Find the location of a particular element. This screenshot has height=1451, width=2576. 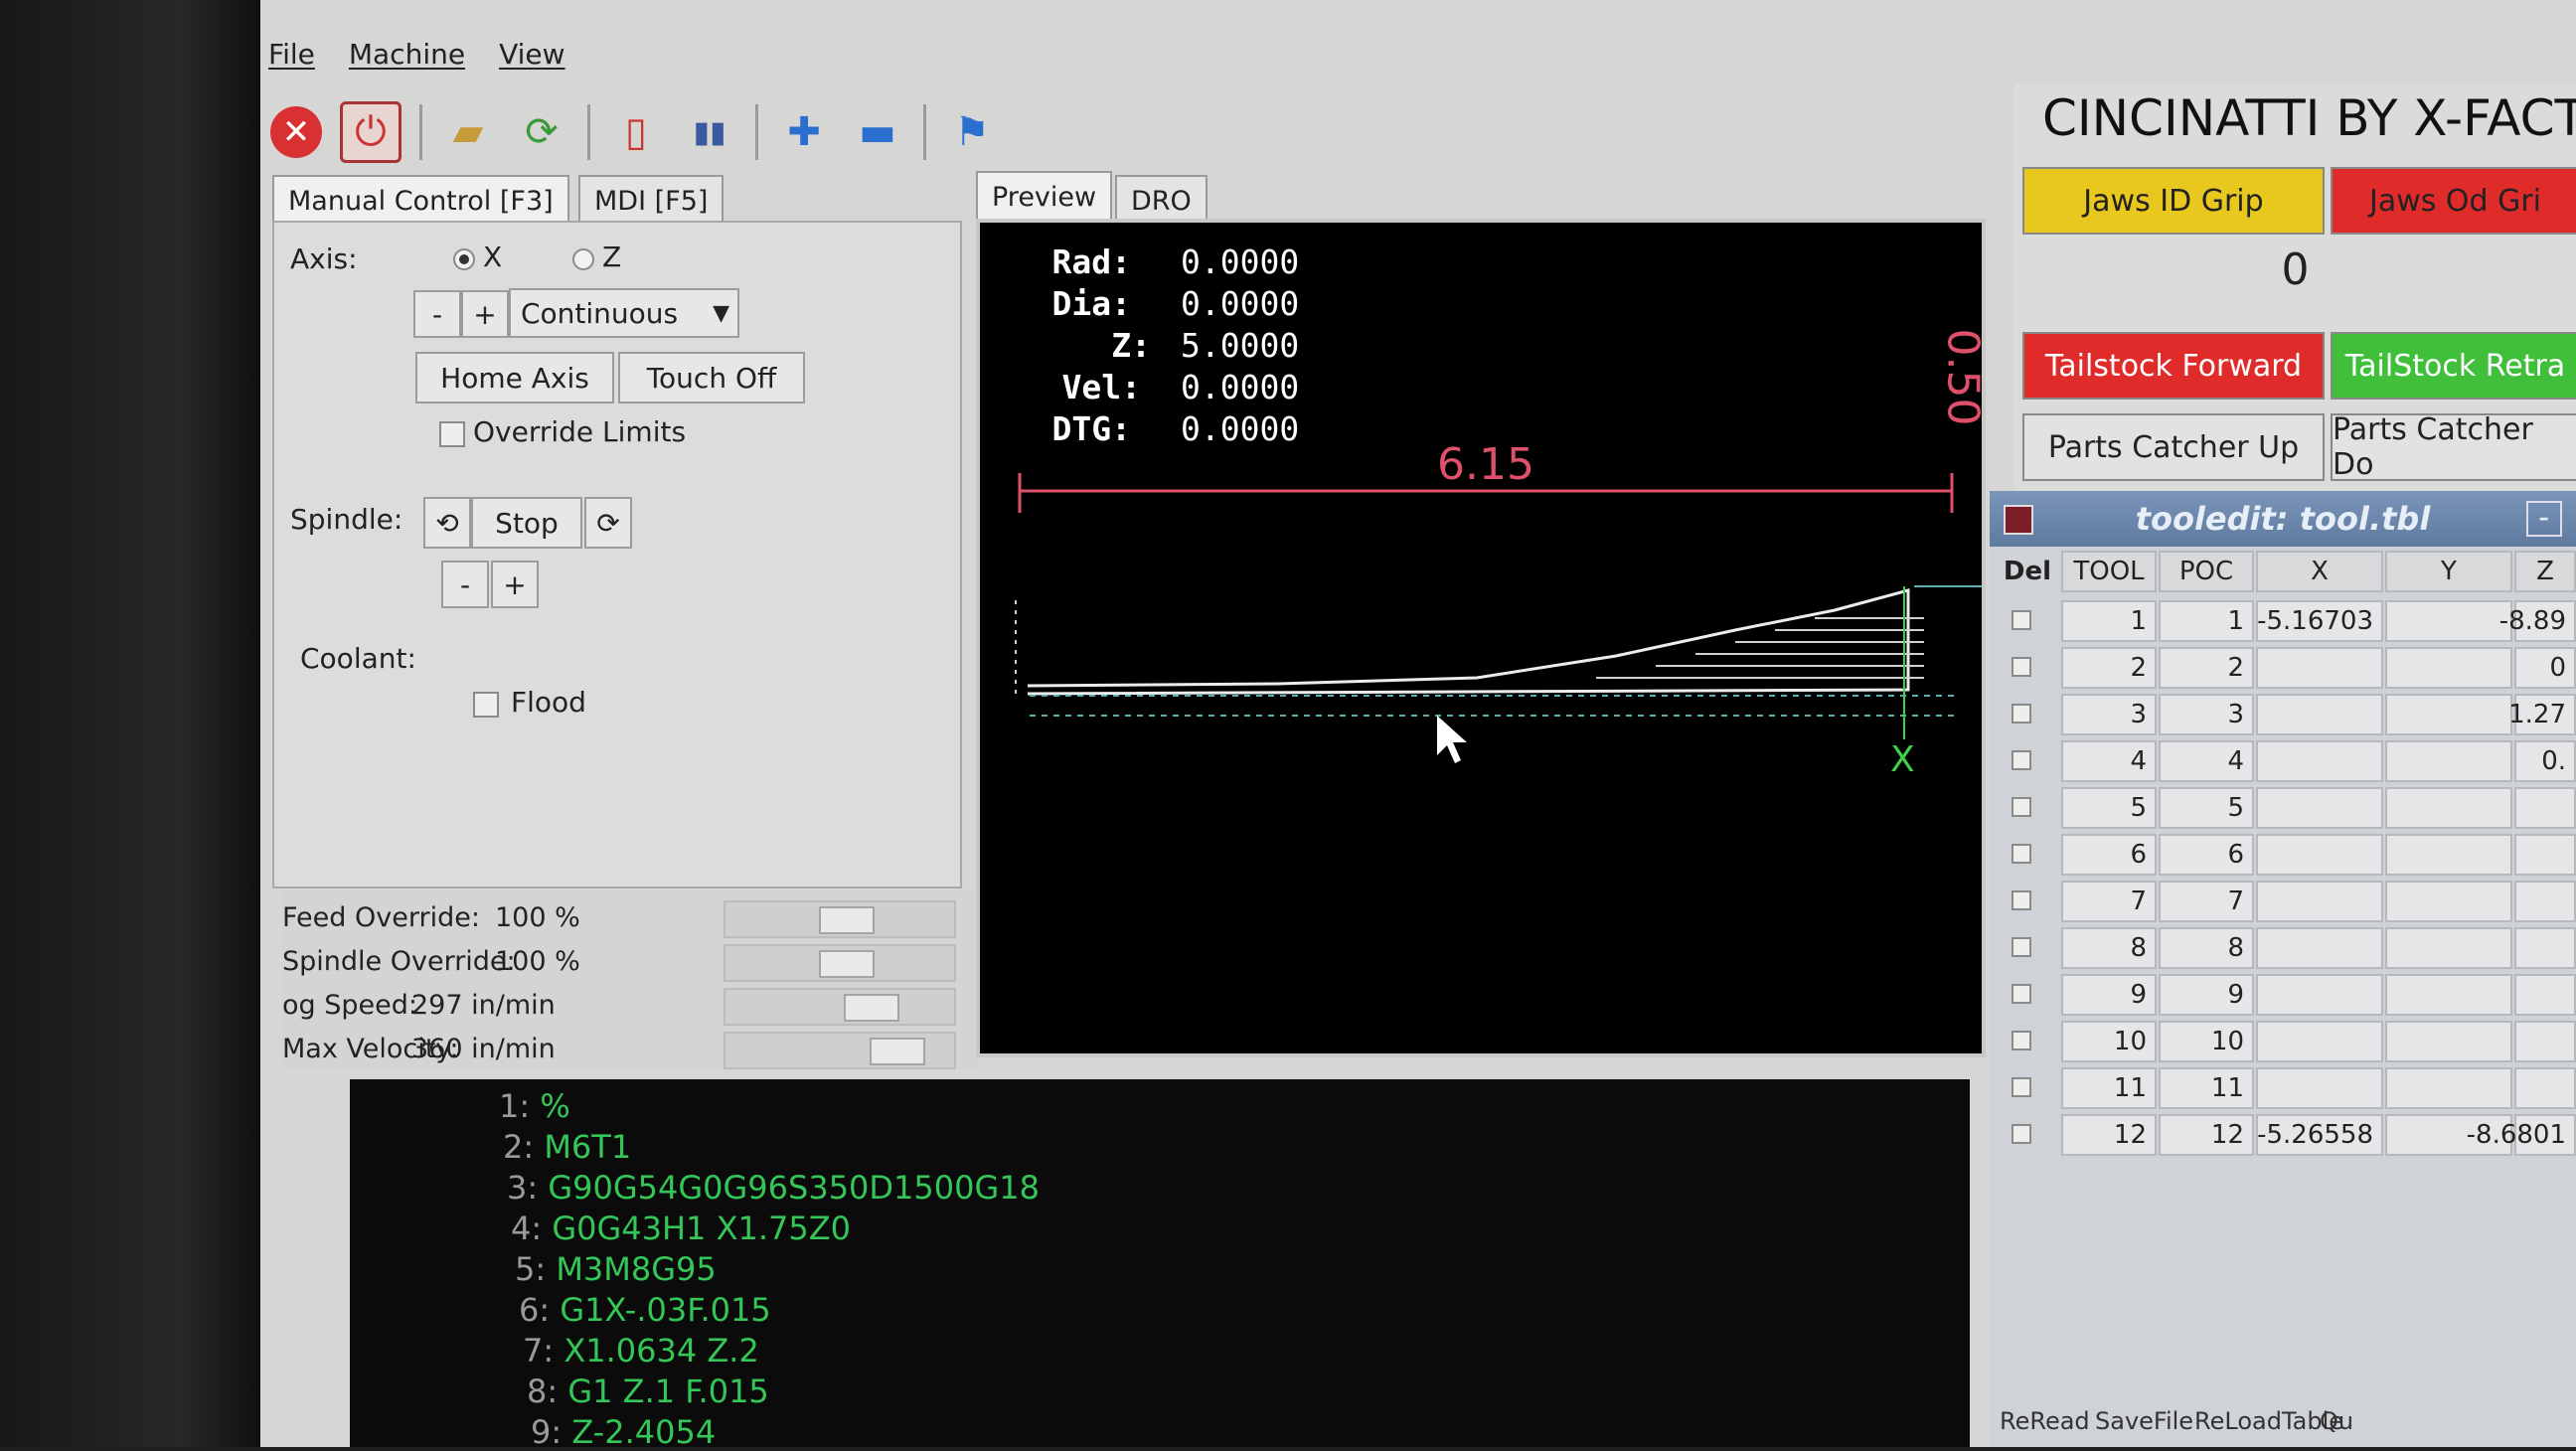

jog-plus-button: + is located at coordinates (485, 314).